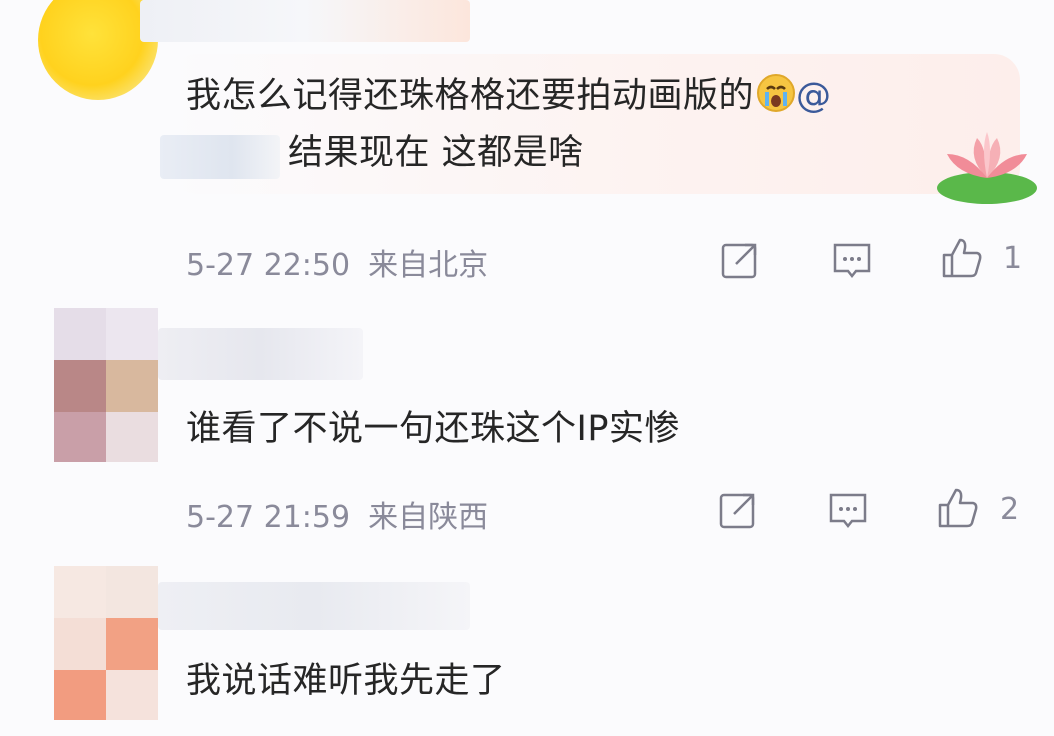  What do you see at coordinates (436, 153) in the screenshot?
I see `comment-text-line2: 结果现在 这都是啥` at bounding box center [436, 153].